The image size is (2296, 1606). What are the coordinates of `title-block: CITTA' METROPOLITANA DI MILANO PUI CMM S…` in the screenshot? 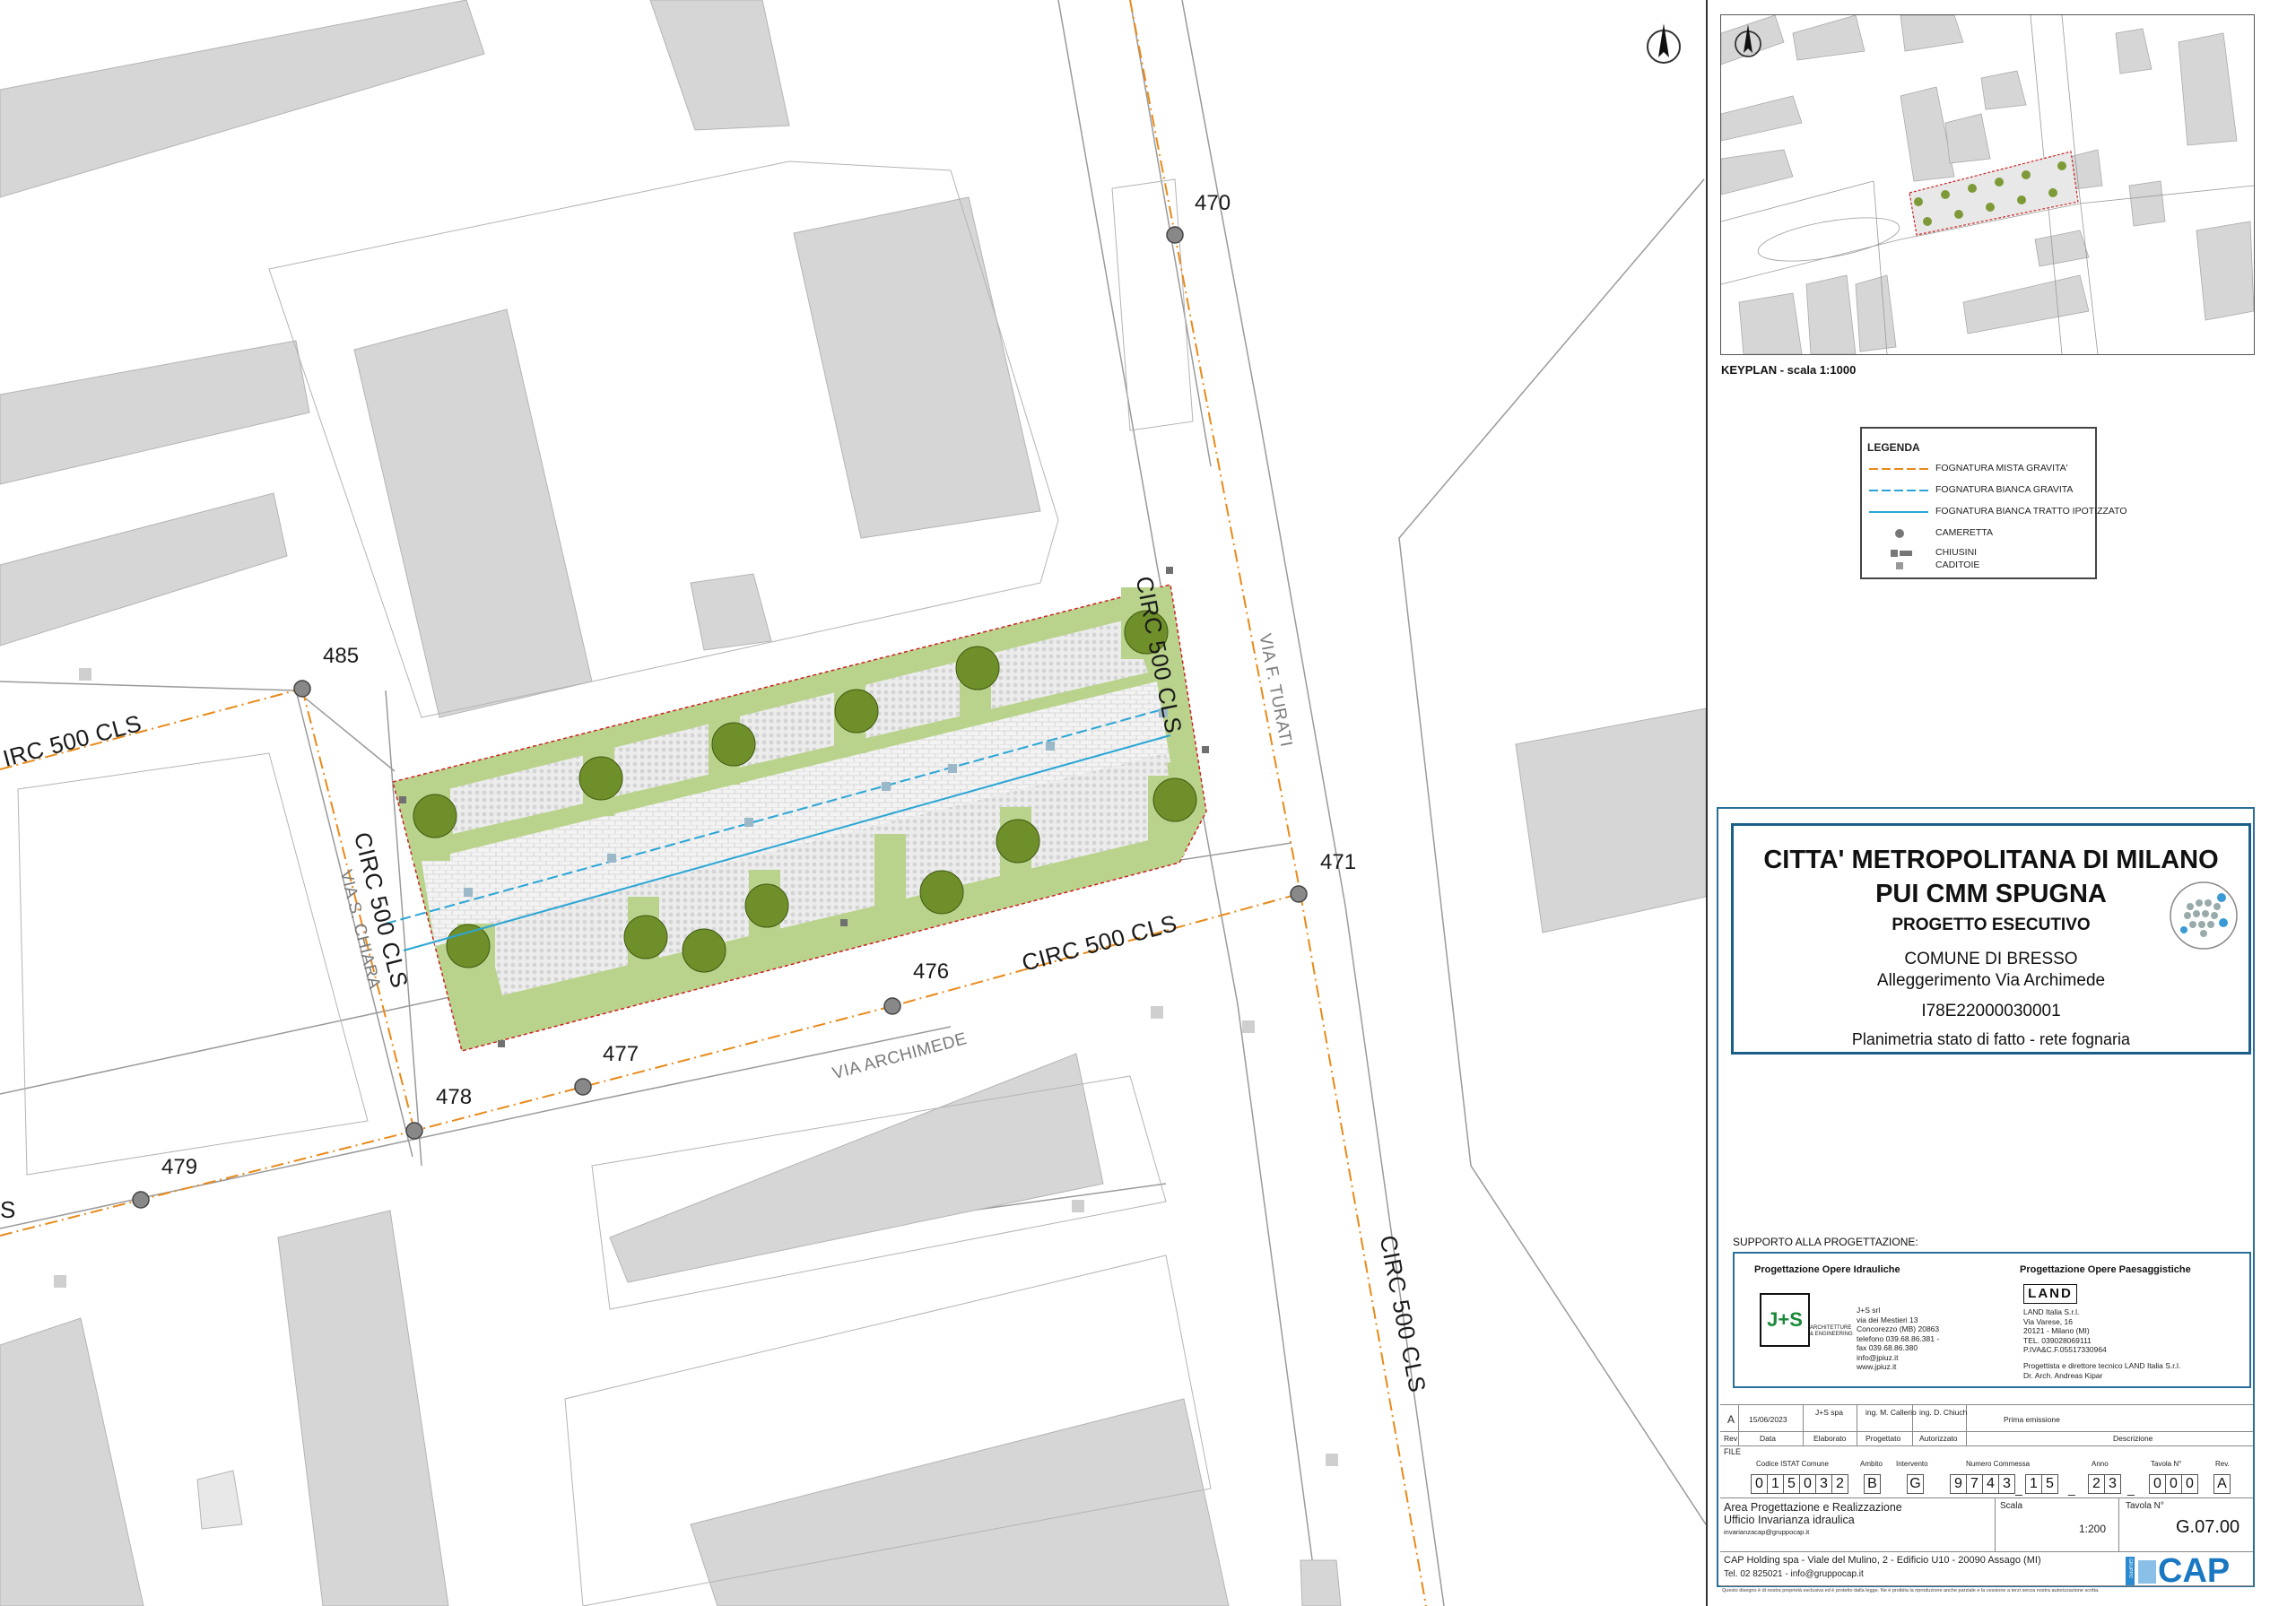 It's located at (1991, 939).